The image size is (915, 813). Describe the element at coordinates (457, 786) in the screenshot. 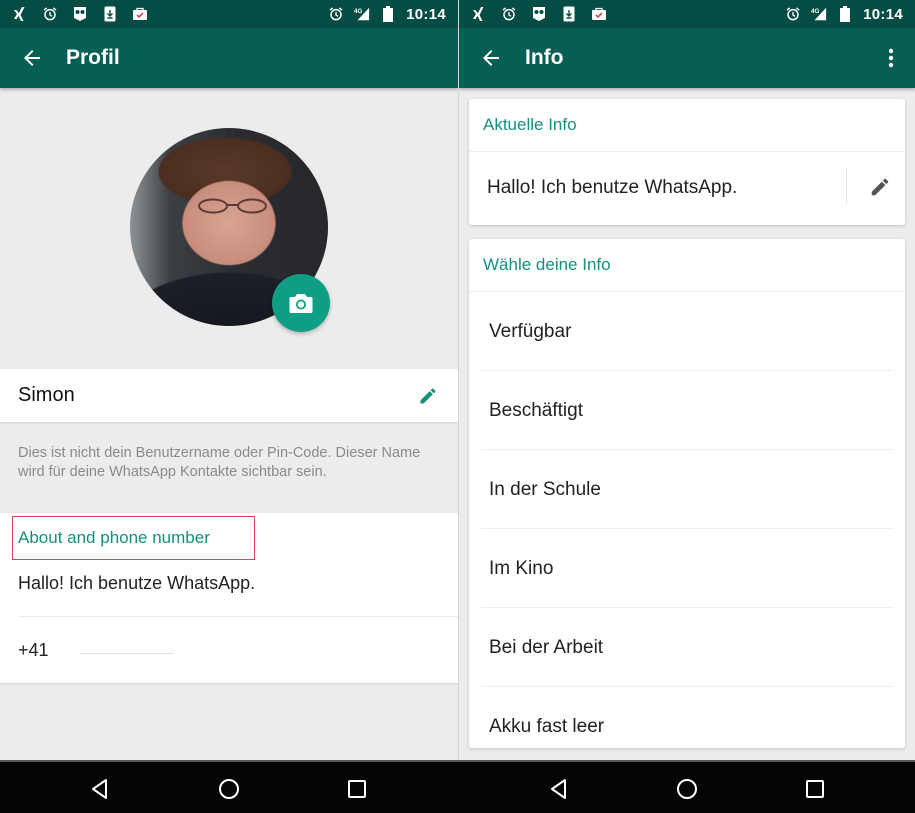

I see `navigation-bar` at that location.